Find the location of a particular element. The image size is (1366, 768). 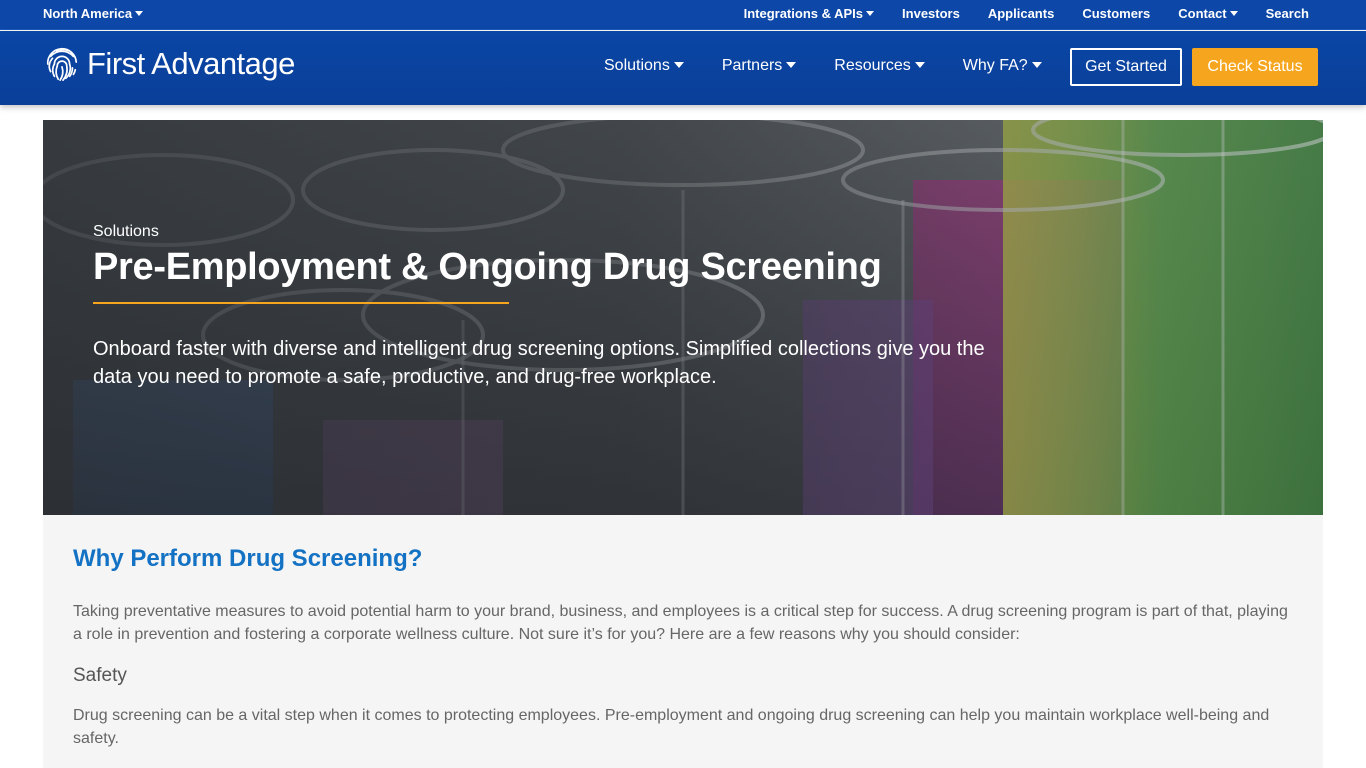

nav-partners: Partners is located at coordinates (759, 66).